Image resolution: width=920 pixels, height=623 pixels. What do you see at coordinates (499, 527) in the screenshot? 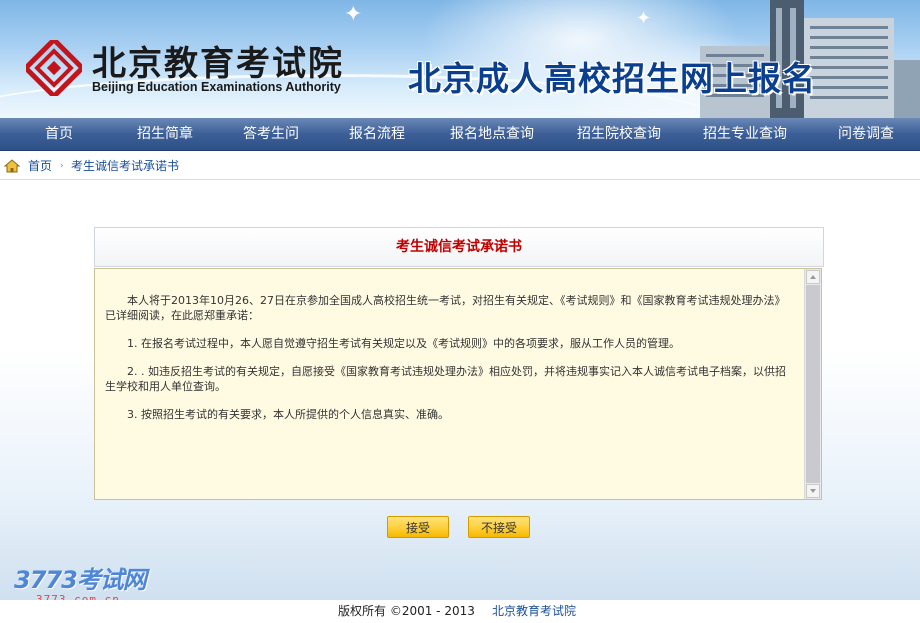
I see `reject-button: 不接受` at bounding box center [499, 527].